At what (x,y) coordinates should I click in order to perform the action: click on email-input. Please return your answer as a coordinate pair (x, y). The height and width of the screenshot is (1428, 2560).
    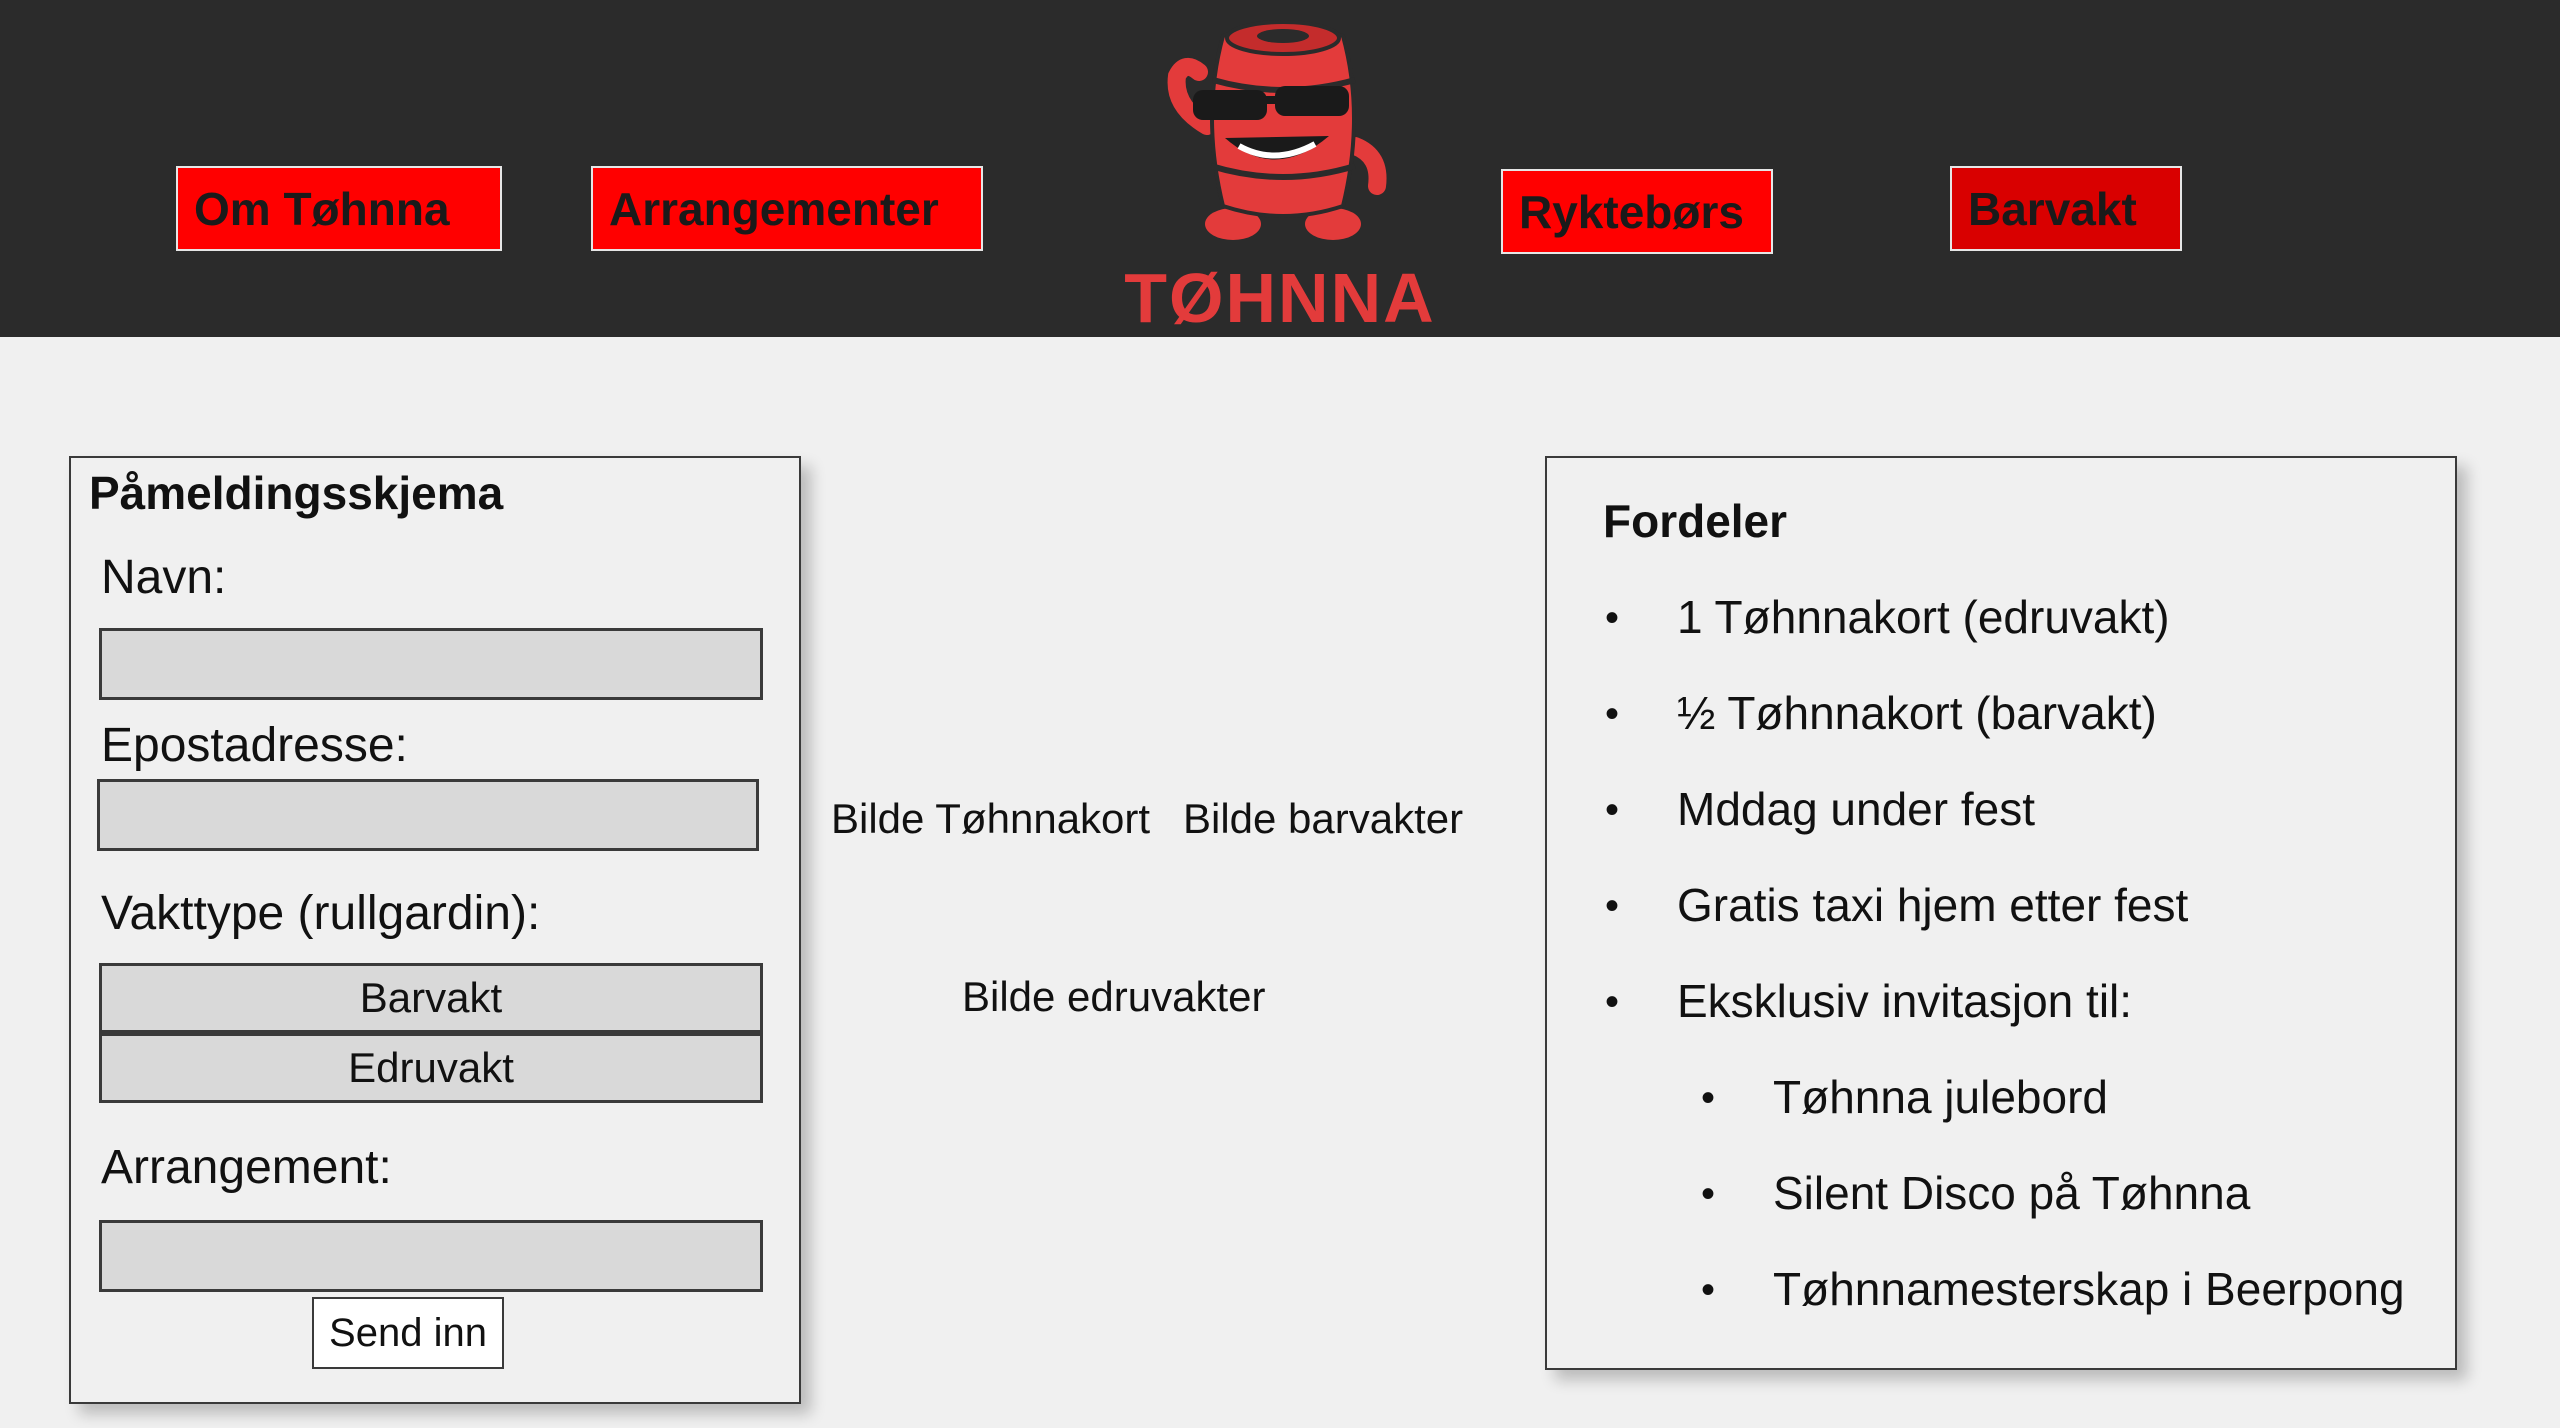
    Looking at the image, I should click on (428, 815).